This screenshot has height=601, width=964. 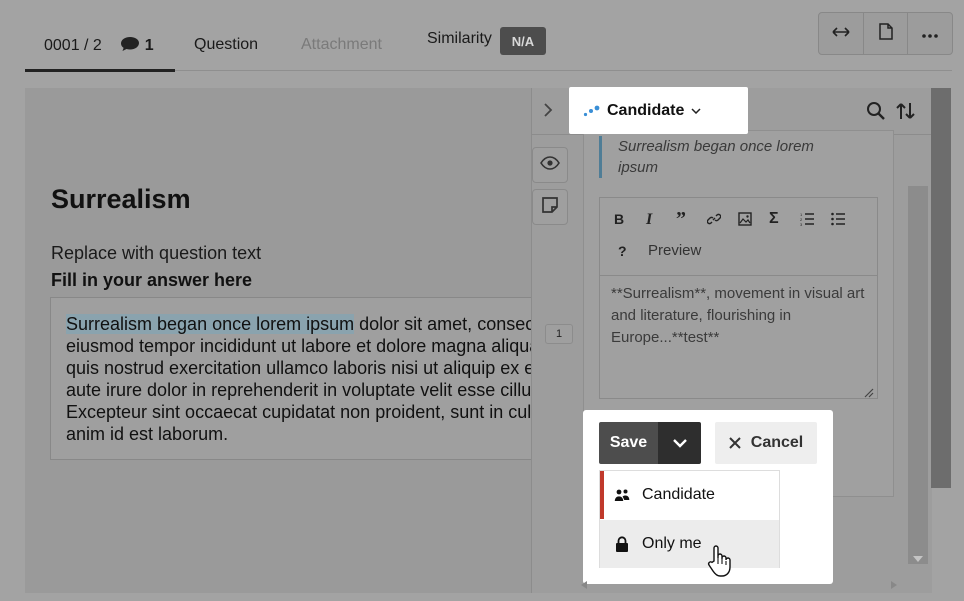 I want to click on sort-icon, so click(x=906, y=113).